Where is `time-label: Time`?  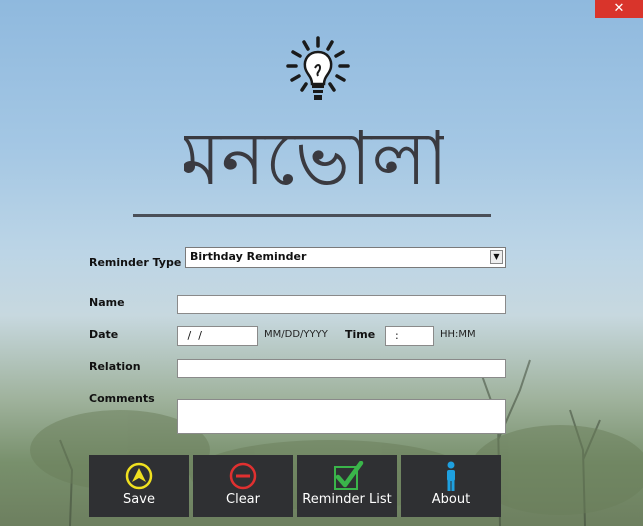
time-label: Time is located at coordinates (360, 334).